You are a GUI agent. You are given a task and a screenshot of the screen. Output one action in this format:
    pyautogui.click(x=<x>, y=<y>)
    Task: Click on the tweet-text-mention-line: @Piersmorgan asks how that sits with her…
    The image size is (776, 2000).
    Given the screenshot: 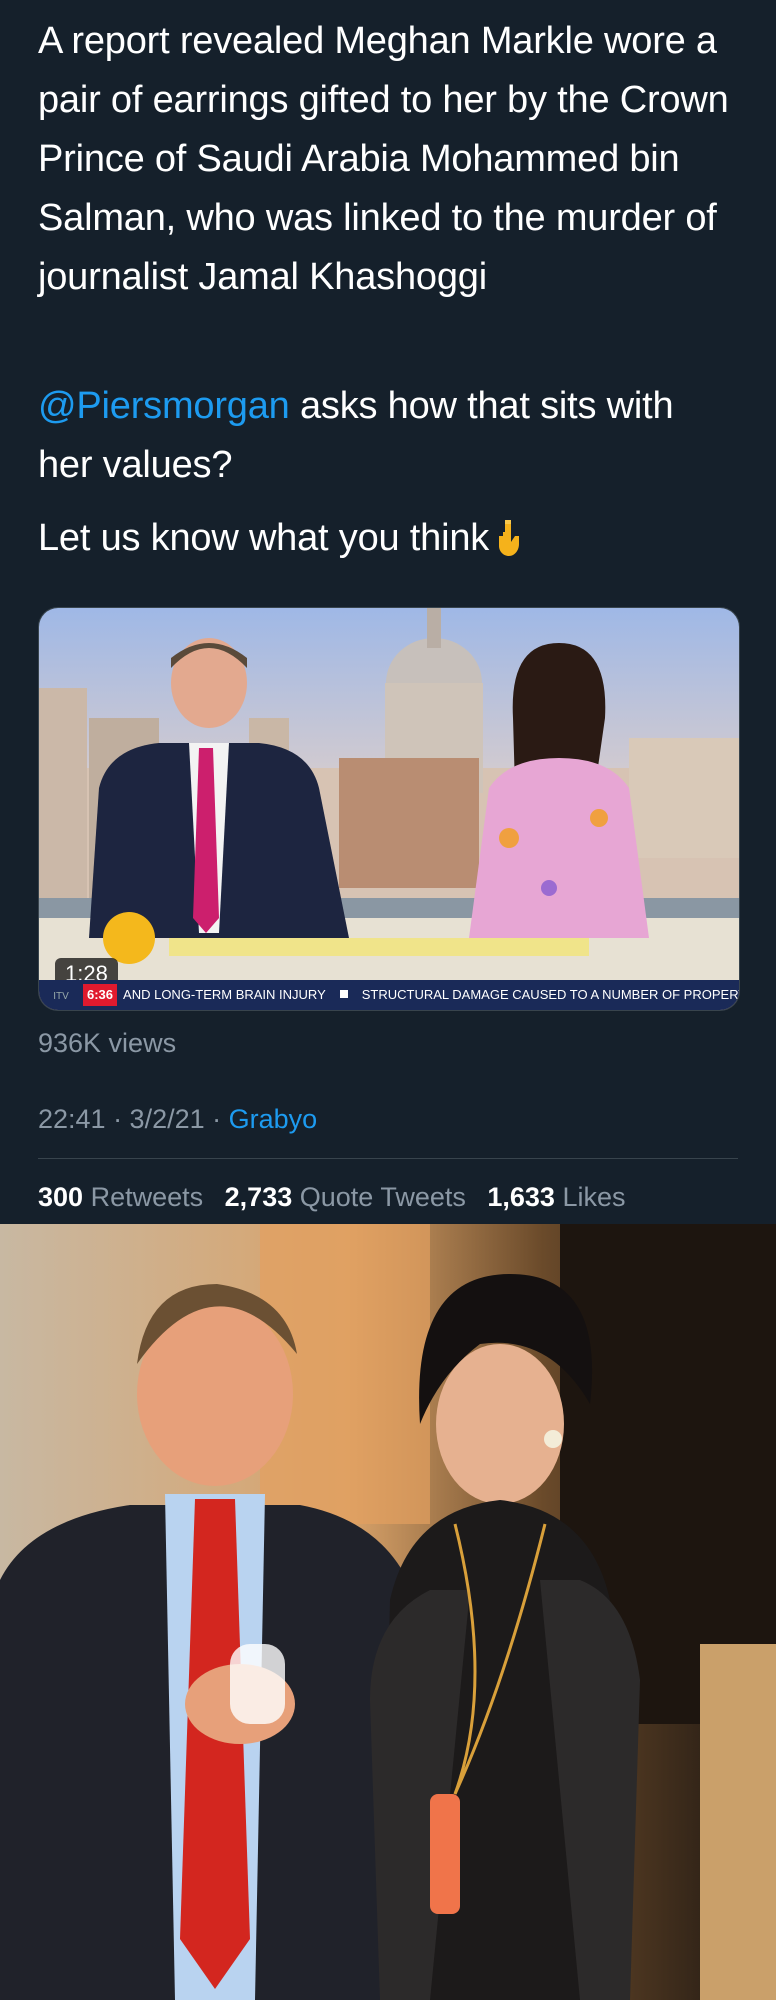 What is the action you would take?
    pyautogui.click(x=388, y=436)
    